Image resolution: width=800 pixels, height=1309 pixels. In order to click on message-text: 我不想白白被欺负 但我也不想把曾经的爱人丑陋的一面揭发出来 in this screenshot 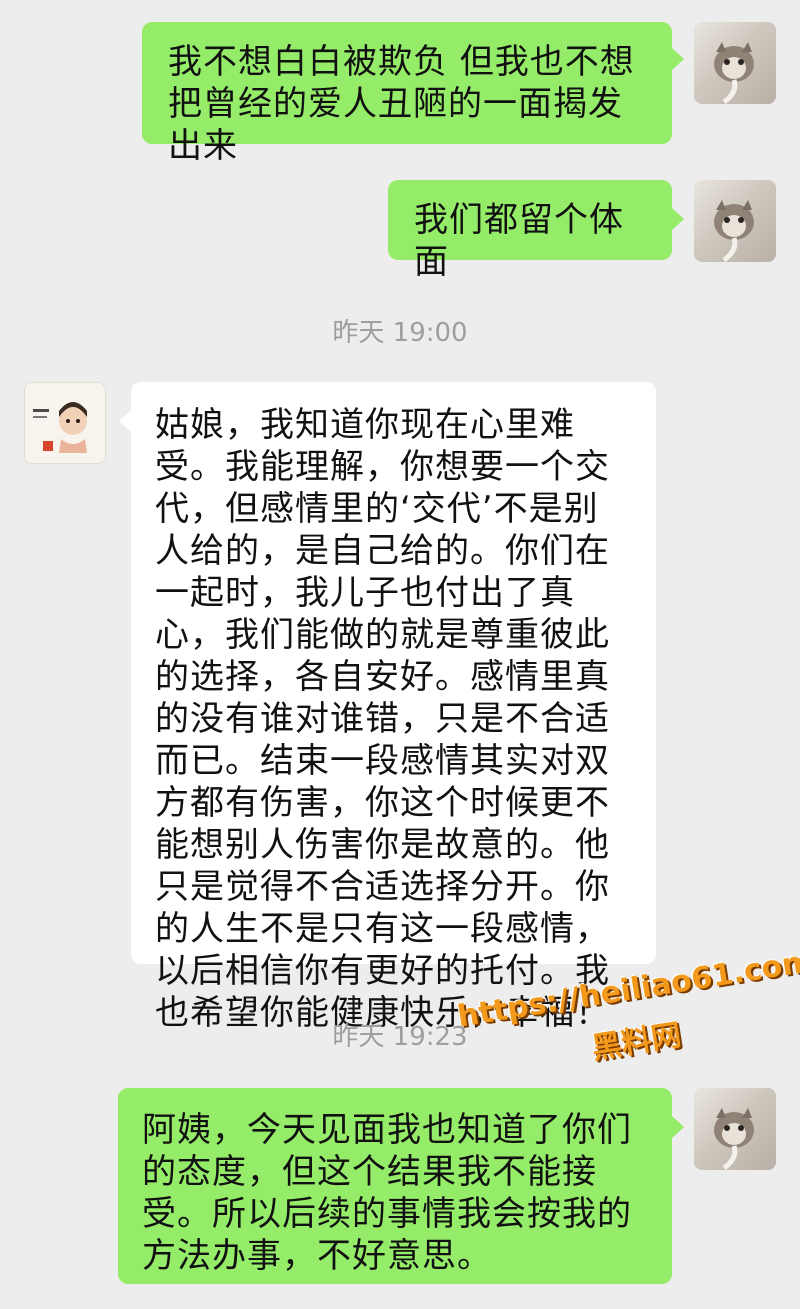, I will do `click(401, 104)`.